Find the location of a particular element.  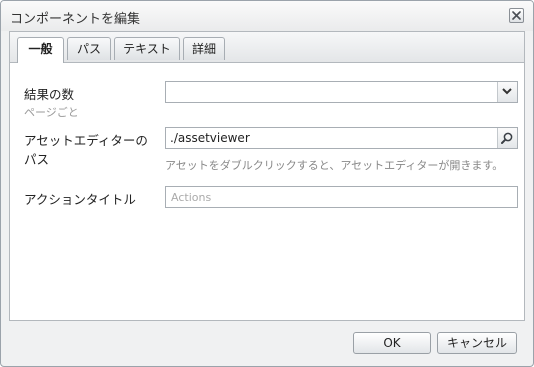

results-sublabel: ページごと is located at coordinates (51, 112).